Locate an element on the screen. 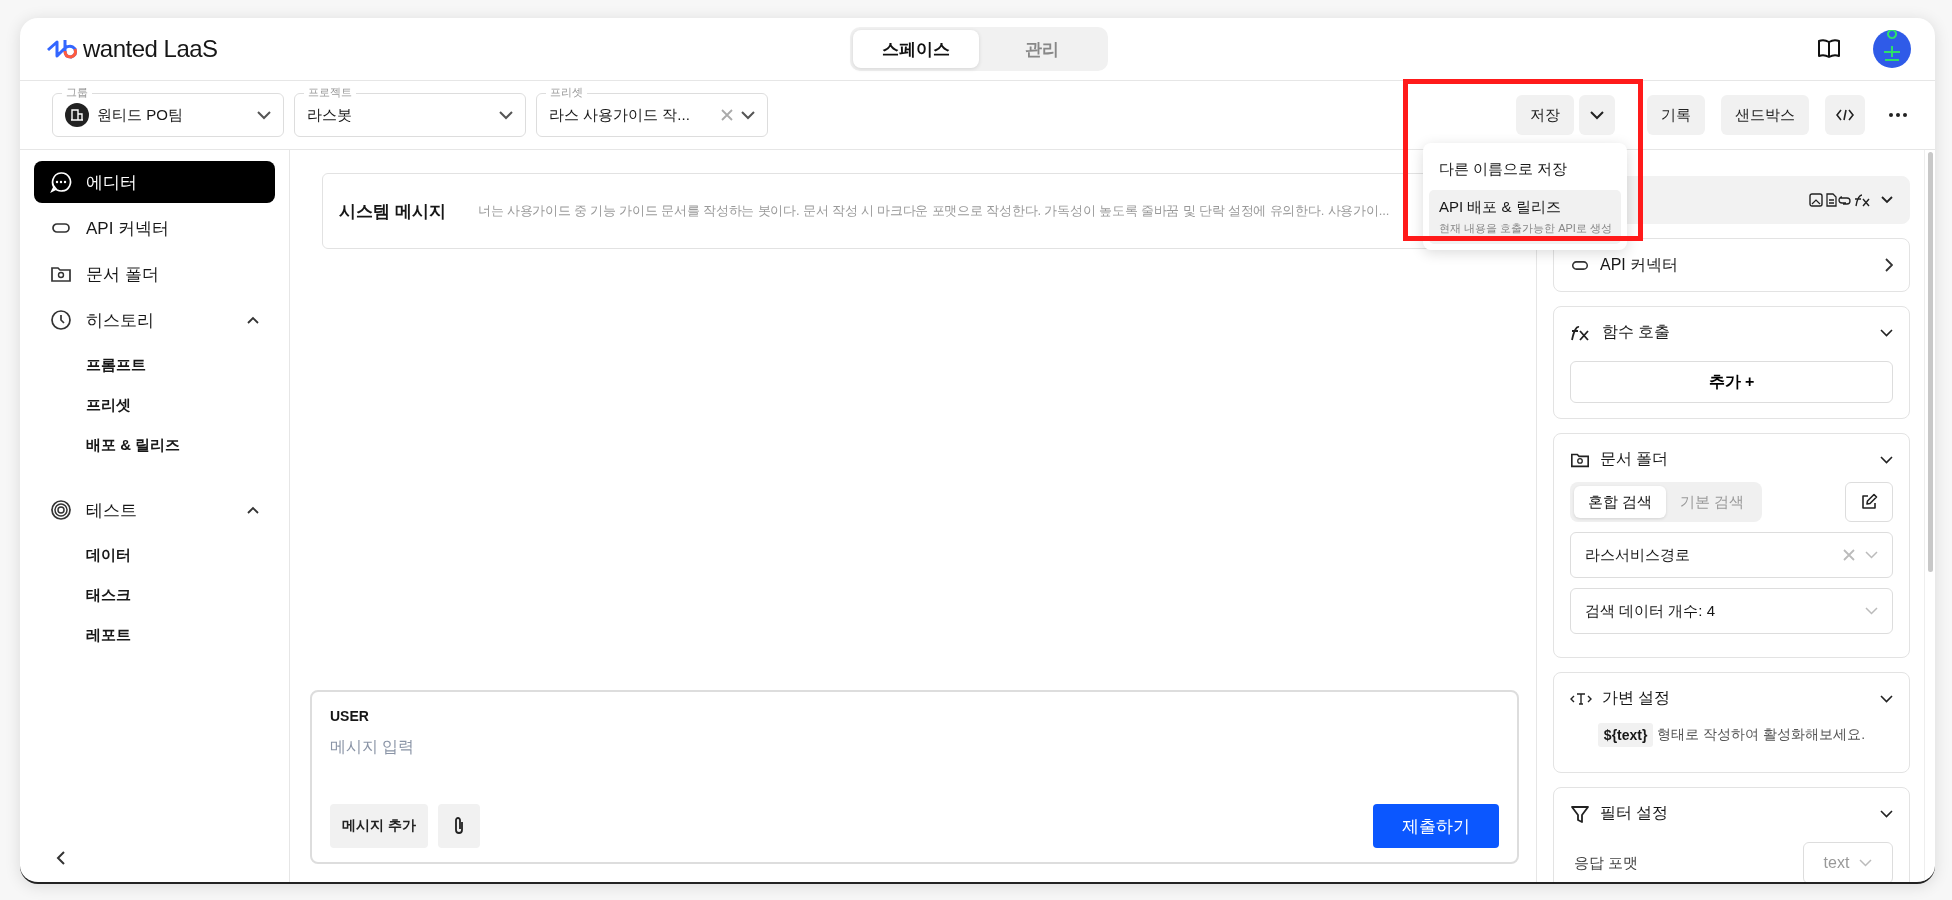 Image resolution: width=1952 pixels, height=900 pixels. code-chip: ${text} is located at coordinates (1625, 735).